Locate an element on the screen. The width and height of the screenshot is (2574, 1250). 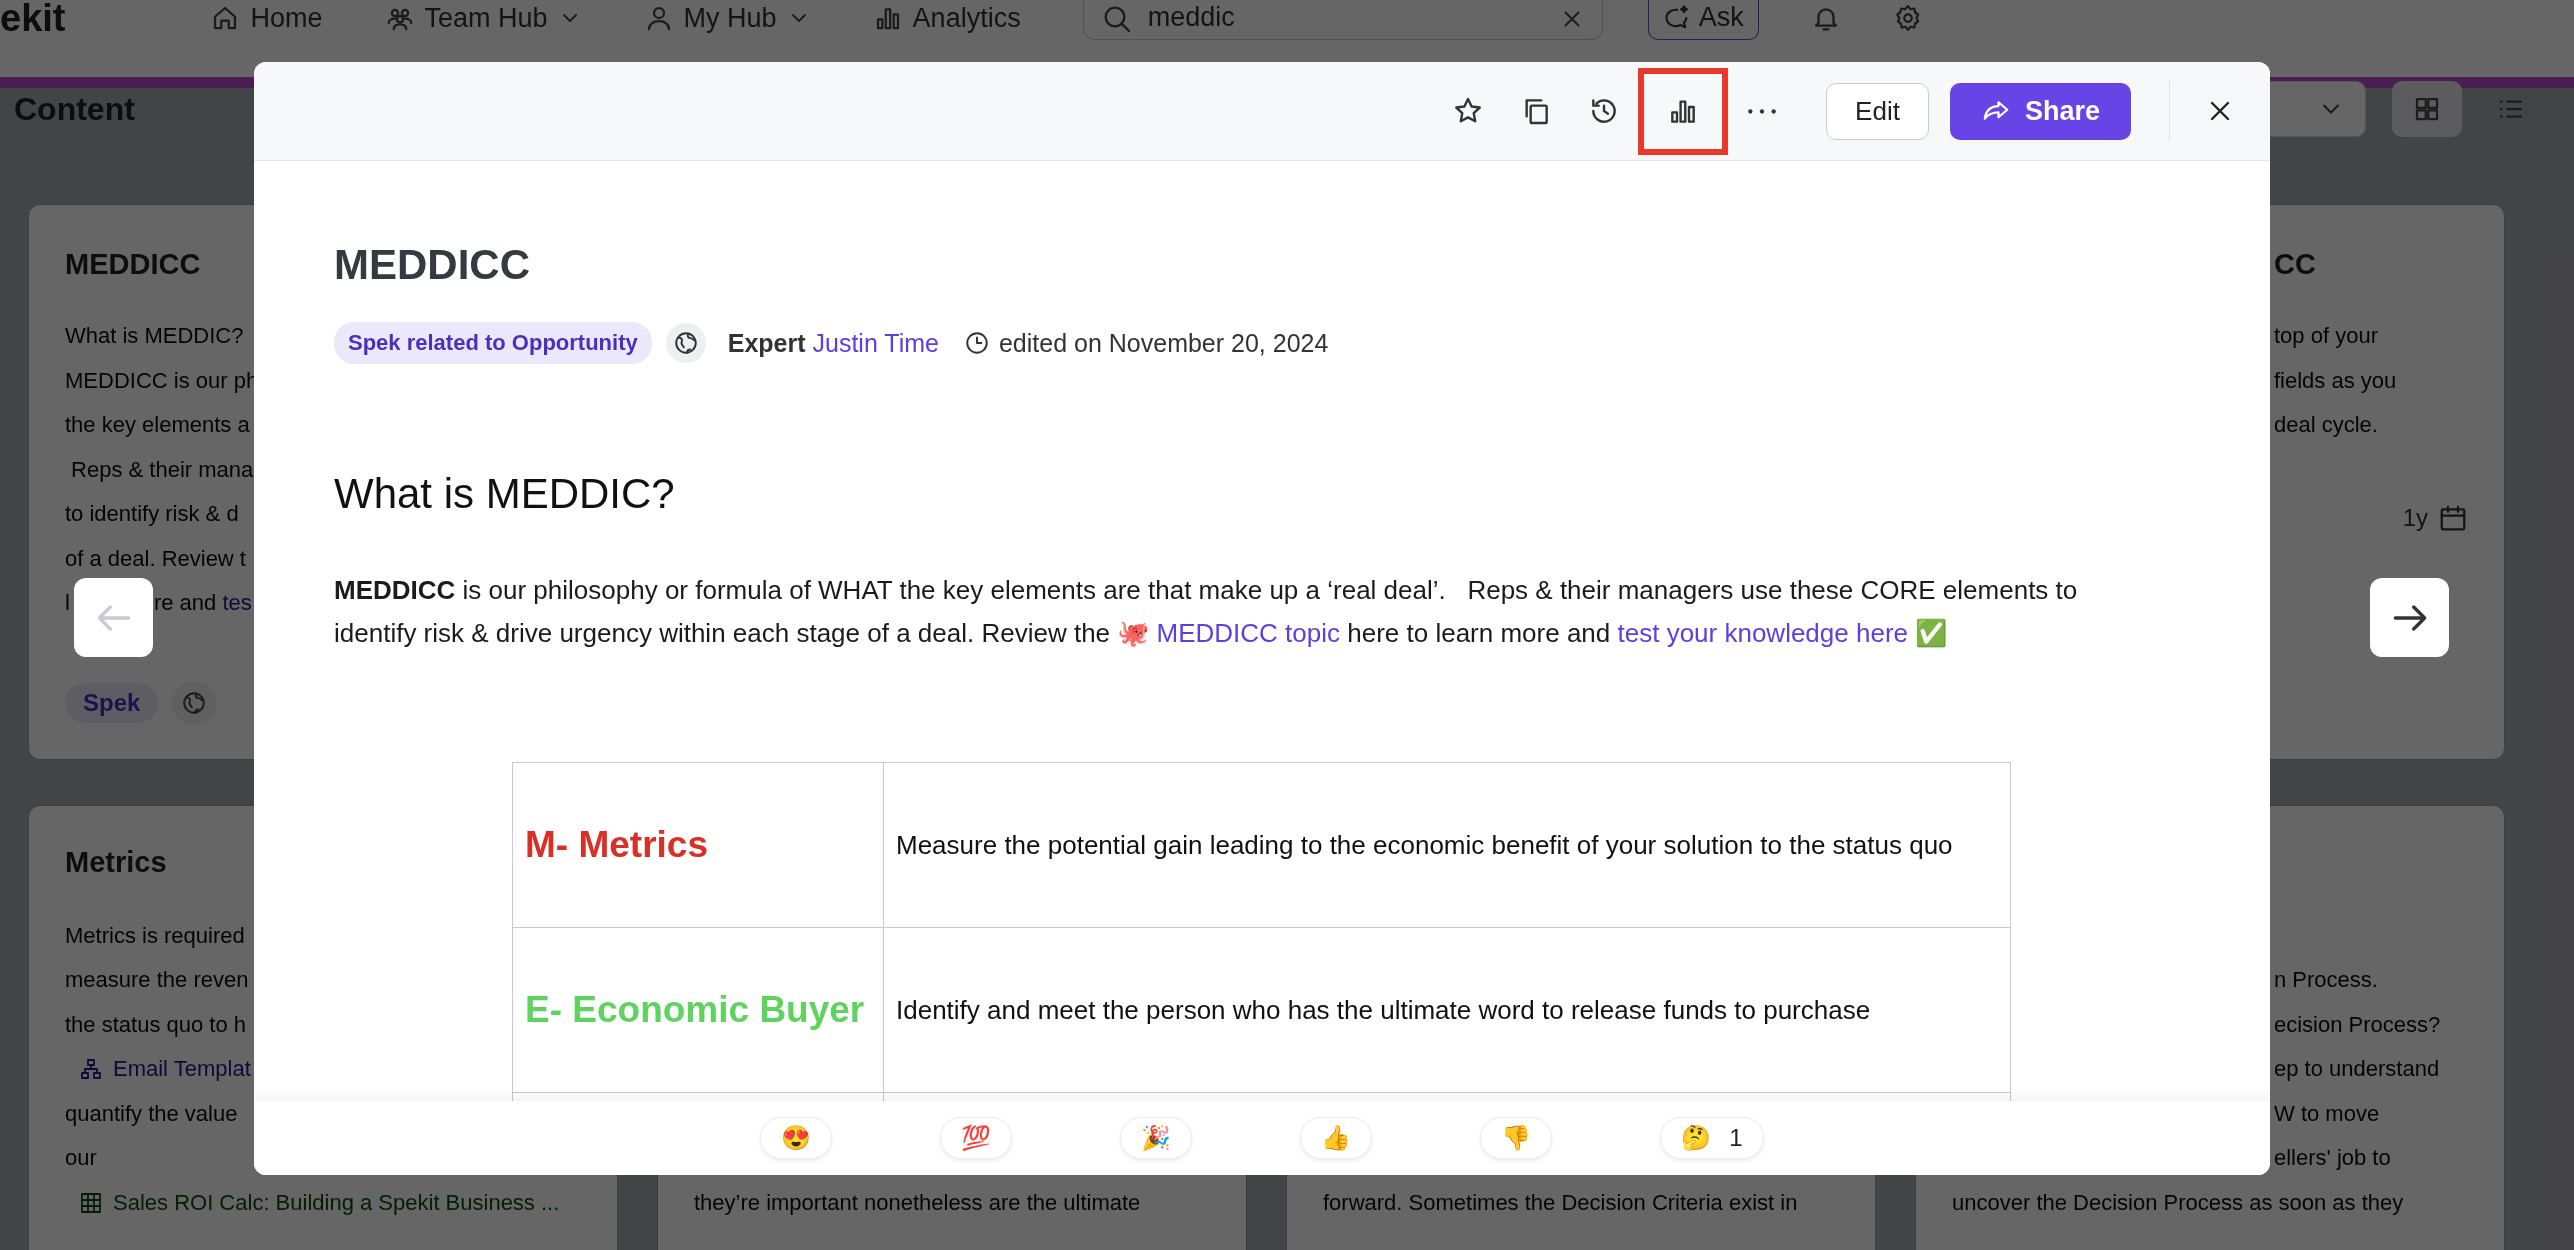
card-title: MEDDICC is located at coordinates (133, 264).